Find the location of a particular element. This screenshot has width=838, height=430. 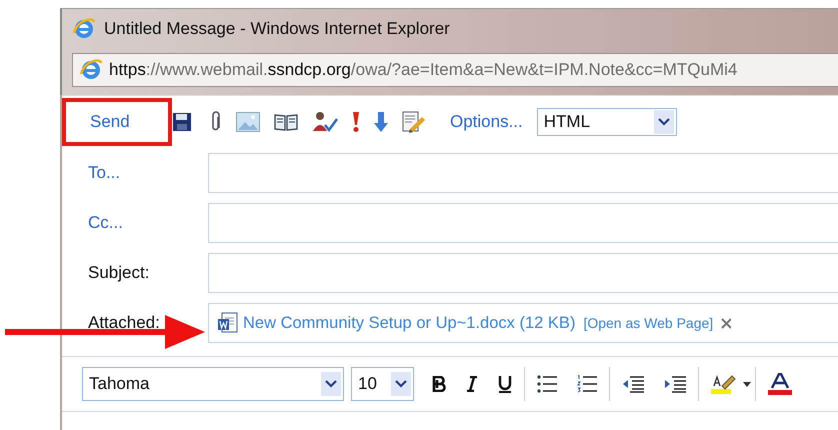

url-text: https://www.webmail.ssndcp.org/owa/?ae=Item&a=New&t=IPM.Note&cc=MTQuMi4 is located at coordinates (423, 70).